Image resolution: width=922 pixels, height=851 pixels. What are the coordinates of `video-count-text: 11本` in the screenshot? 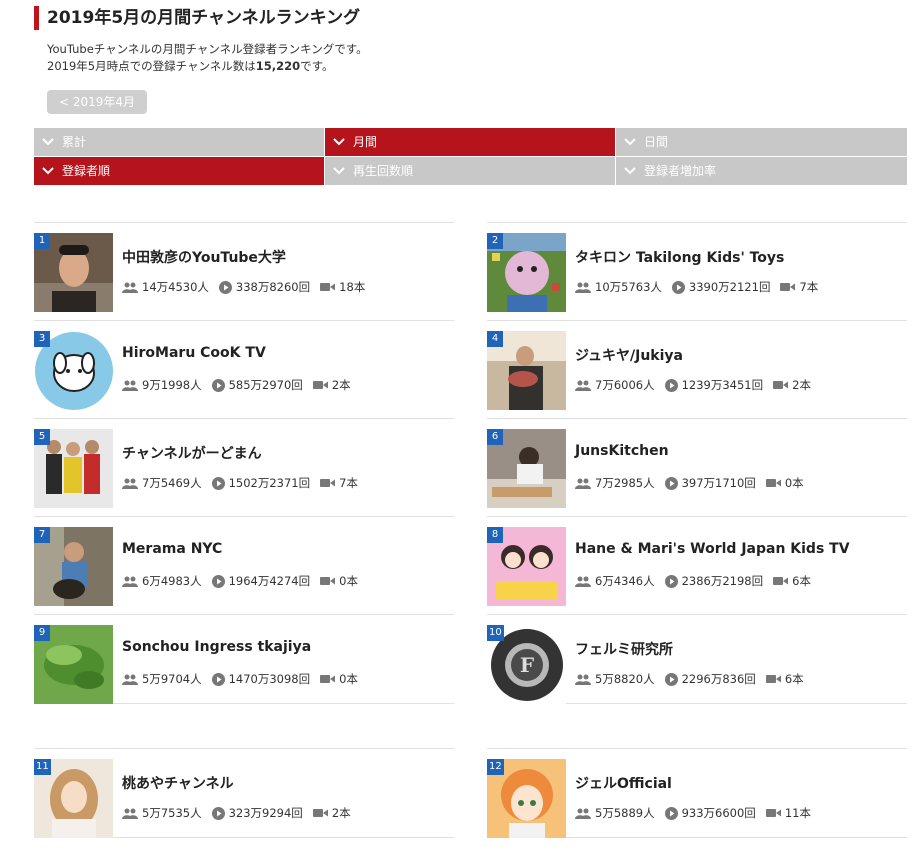 It's located at (797, 813).